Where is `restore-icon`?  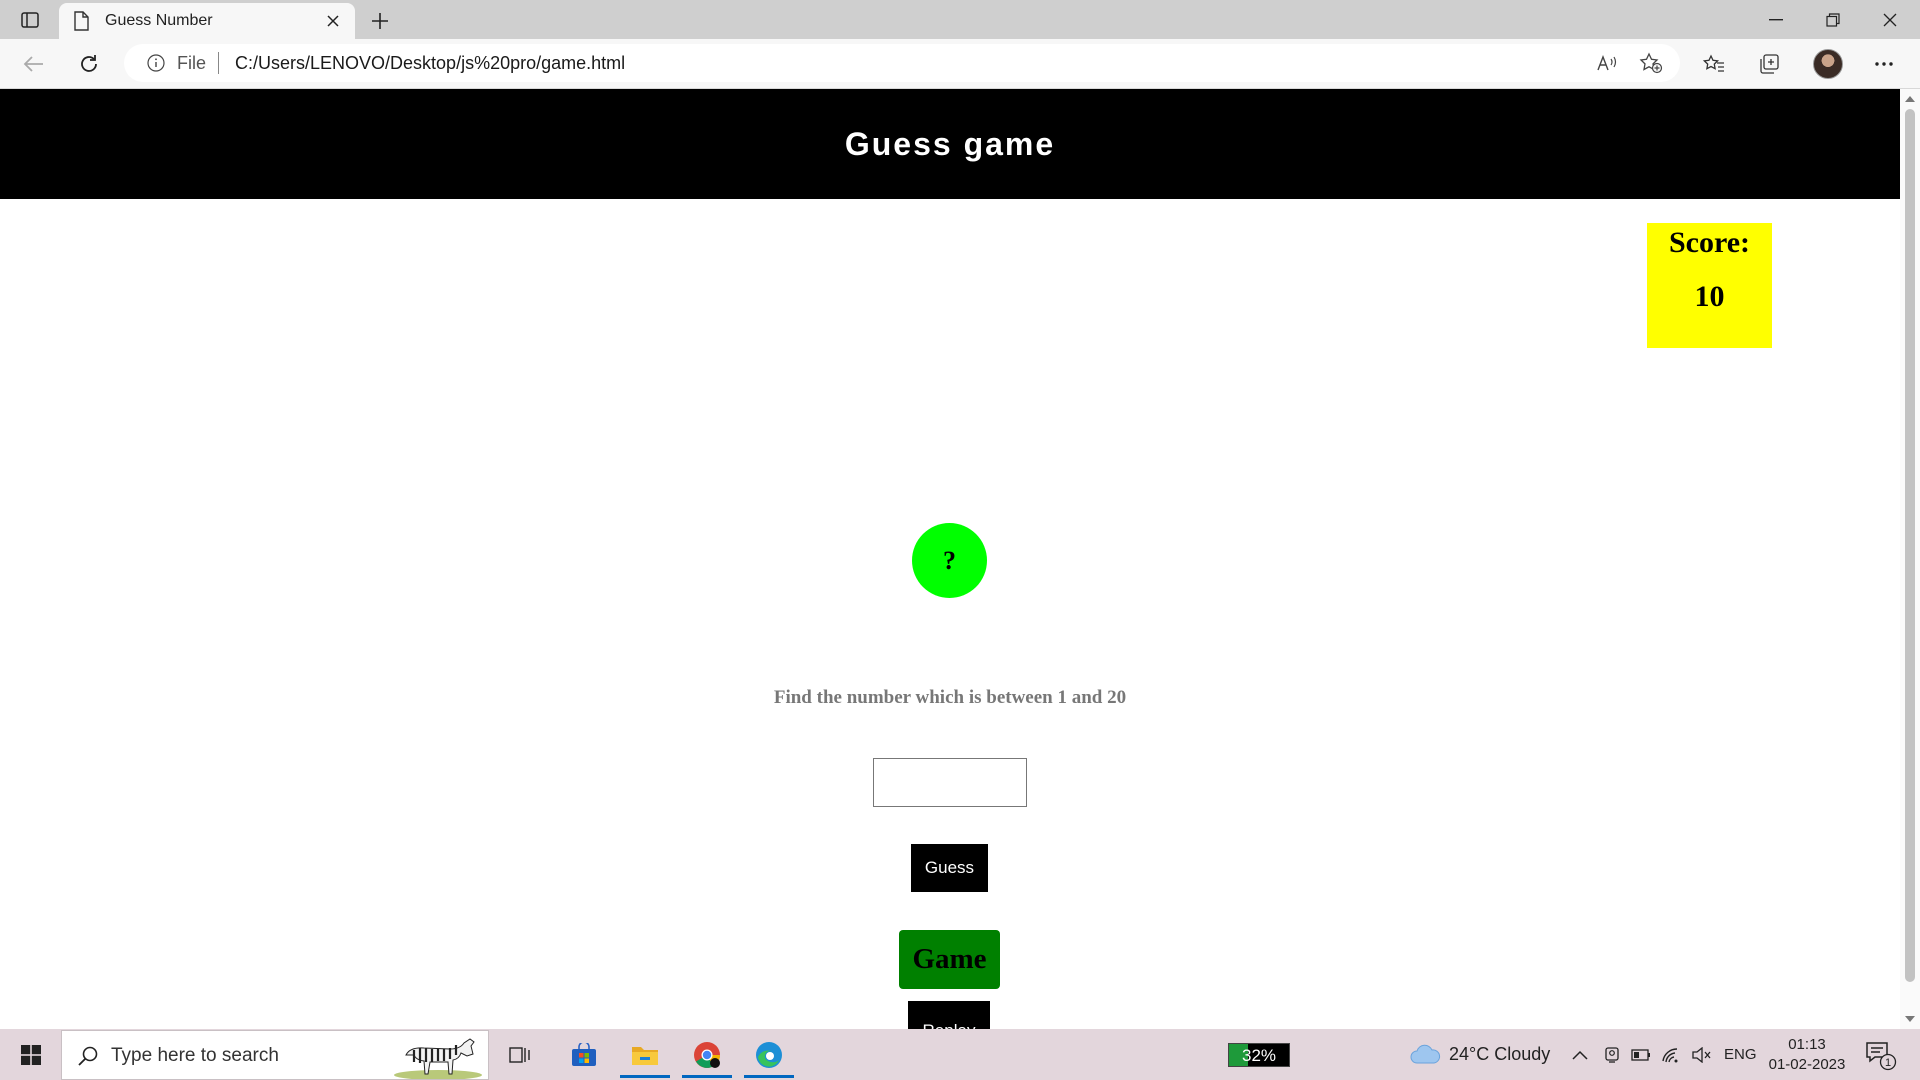 restore-icon is located at coordinates (1833, 20).